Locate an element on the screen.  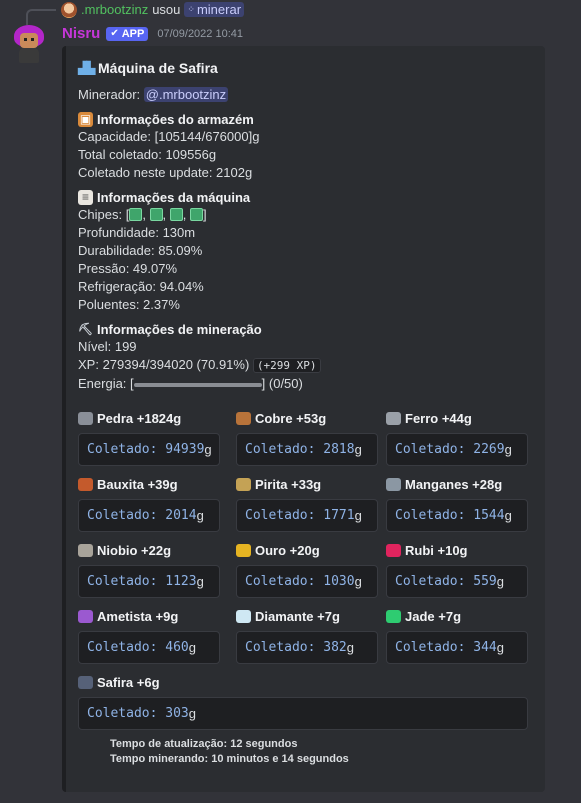
mineral-name: Cobre +53g is located at coordinates (307, 418).